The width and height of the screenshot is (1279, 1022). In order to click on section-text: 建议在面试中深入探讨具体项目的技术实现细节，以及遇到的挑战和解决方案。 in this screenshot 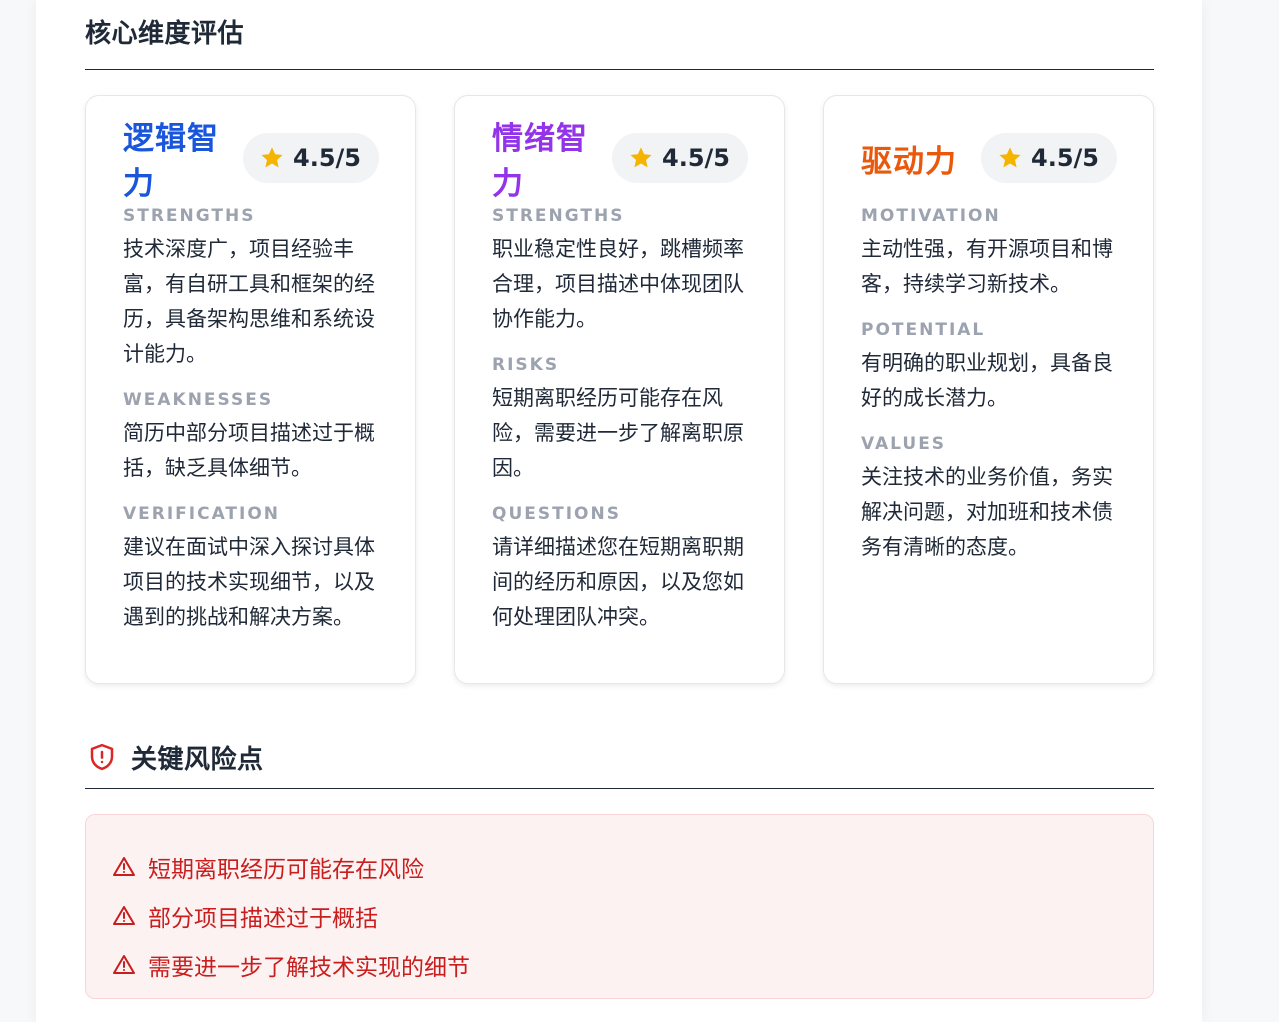, I will do `click(249, 582)`.